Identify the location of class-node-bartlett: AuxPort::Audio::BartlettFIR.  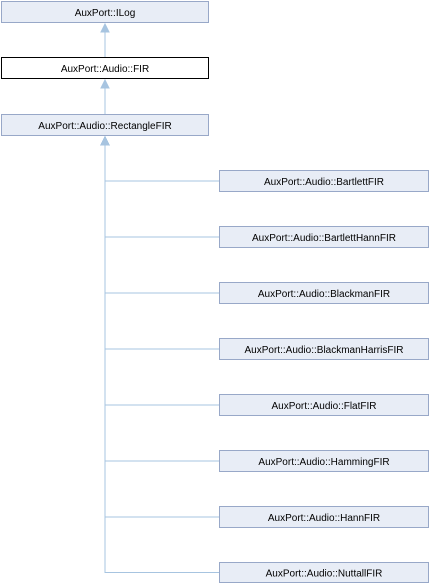
(324, 181).